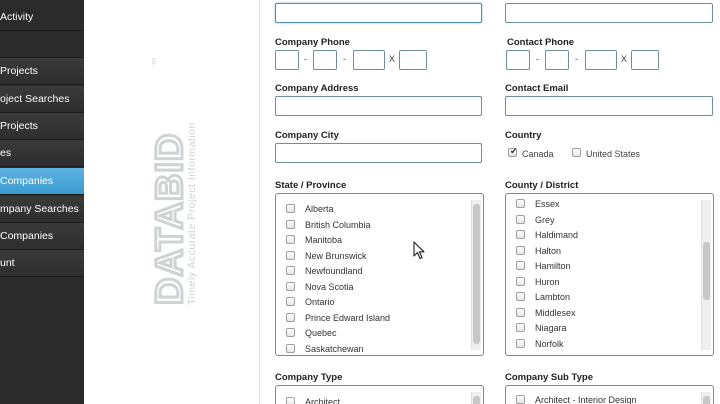 The width and height of the screenshot is (720, 404). I want to click on company-sub-type-scrollbar, so click(706, 398).